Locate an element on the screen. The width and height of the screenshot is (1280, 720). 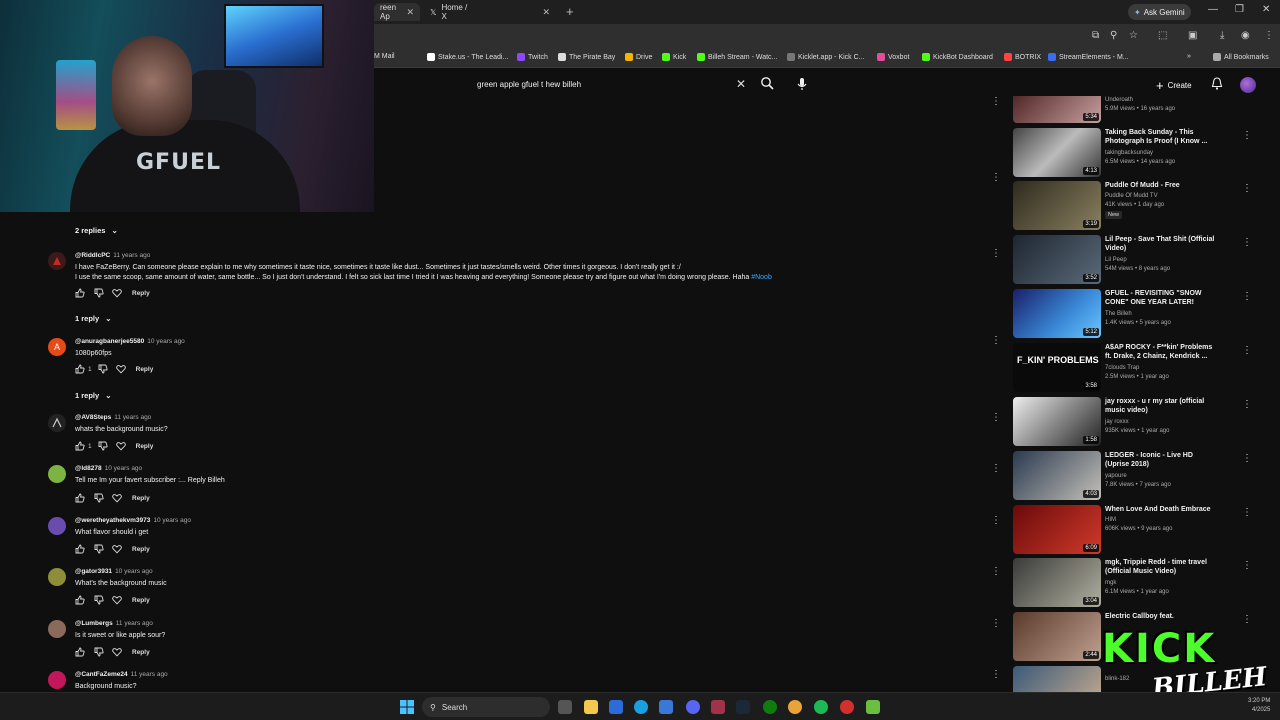
steam-icon is located at coordinates (743, 707).